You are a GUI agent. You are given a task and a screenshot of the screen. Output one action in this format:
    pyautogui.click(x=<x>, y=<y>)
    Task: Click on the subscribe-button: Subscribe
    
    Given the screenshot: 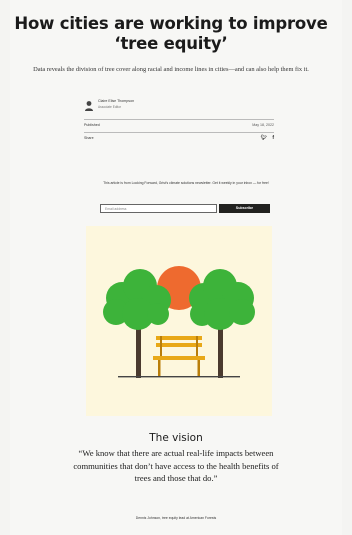 What is the action you would take?
    pyautogui.click(x=244, y=208)
    